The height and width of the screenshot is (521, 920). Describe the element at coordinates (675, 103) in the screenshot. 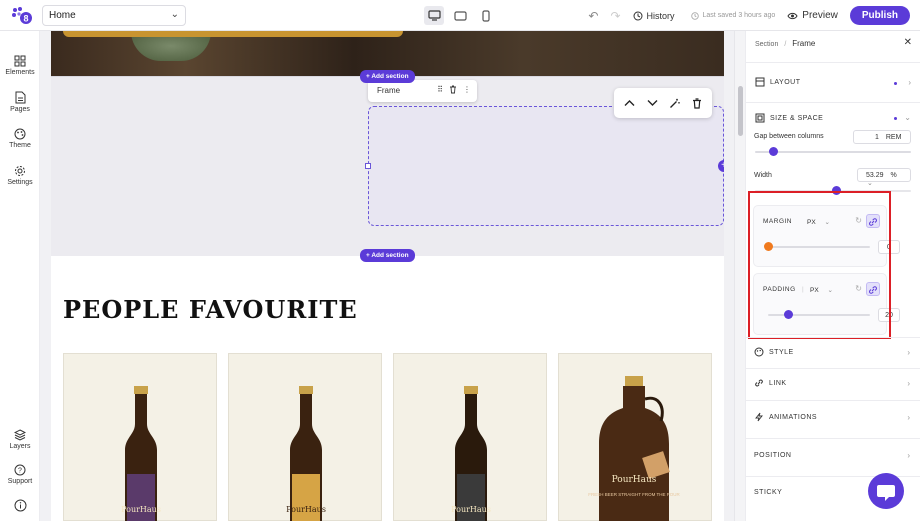

I see `magic-wand-icon` at that location.